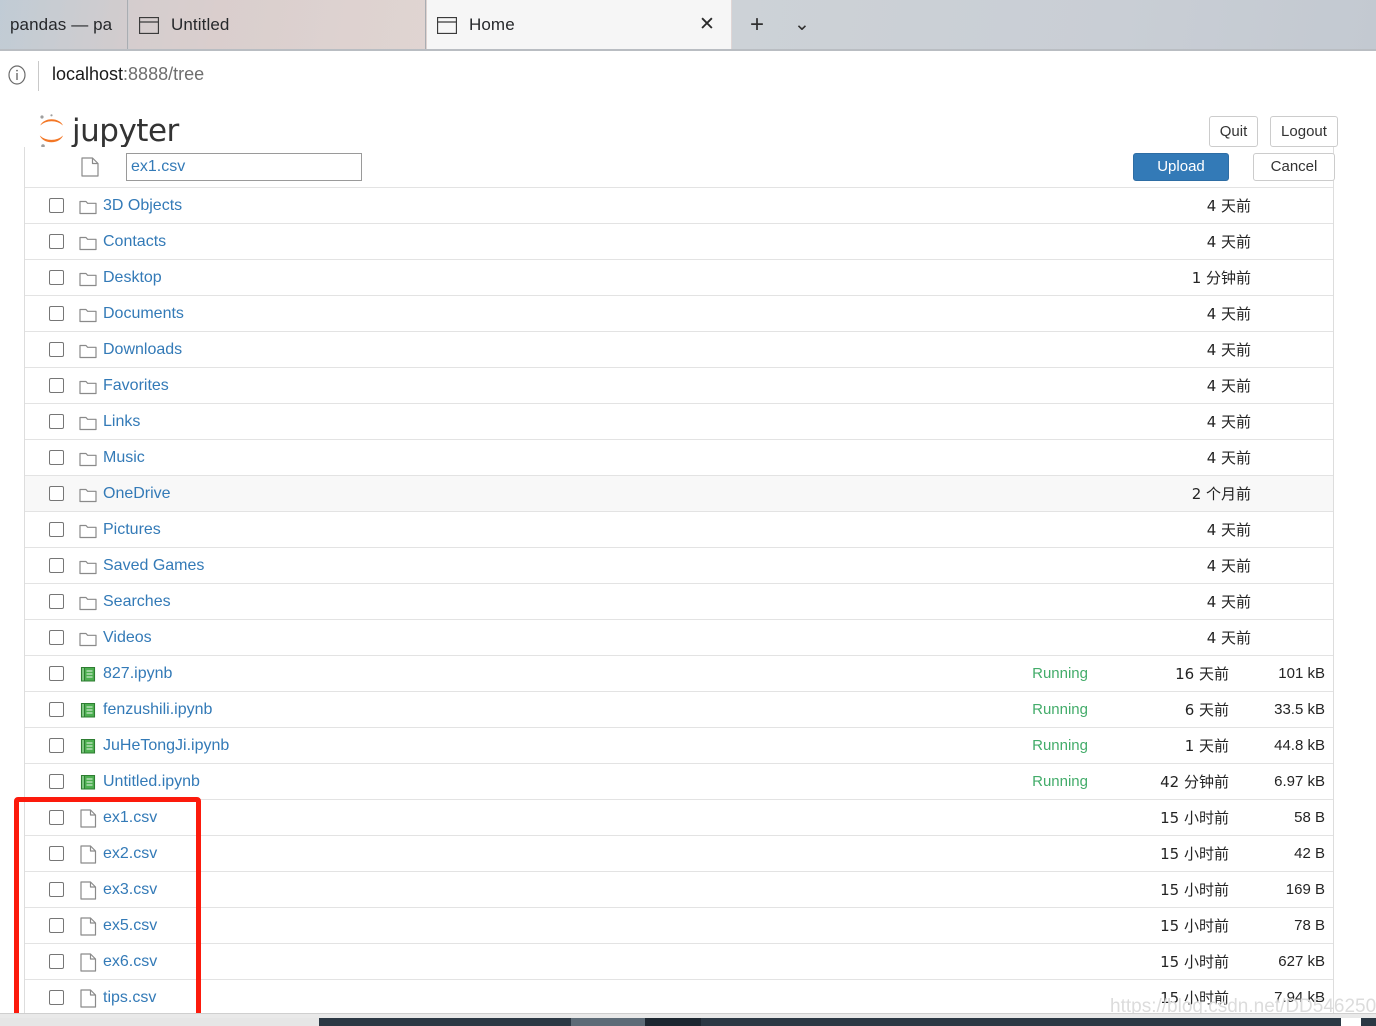  Describe the element at coordinates (127, 638) in the screenshot. I see `item-name-link: Videos` at that location.